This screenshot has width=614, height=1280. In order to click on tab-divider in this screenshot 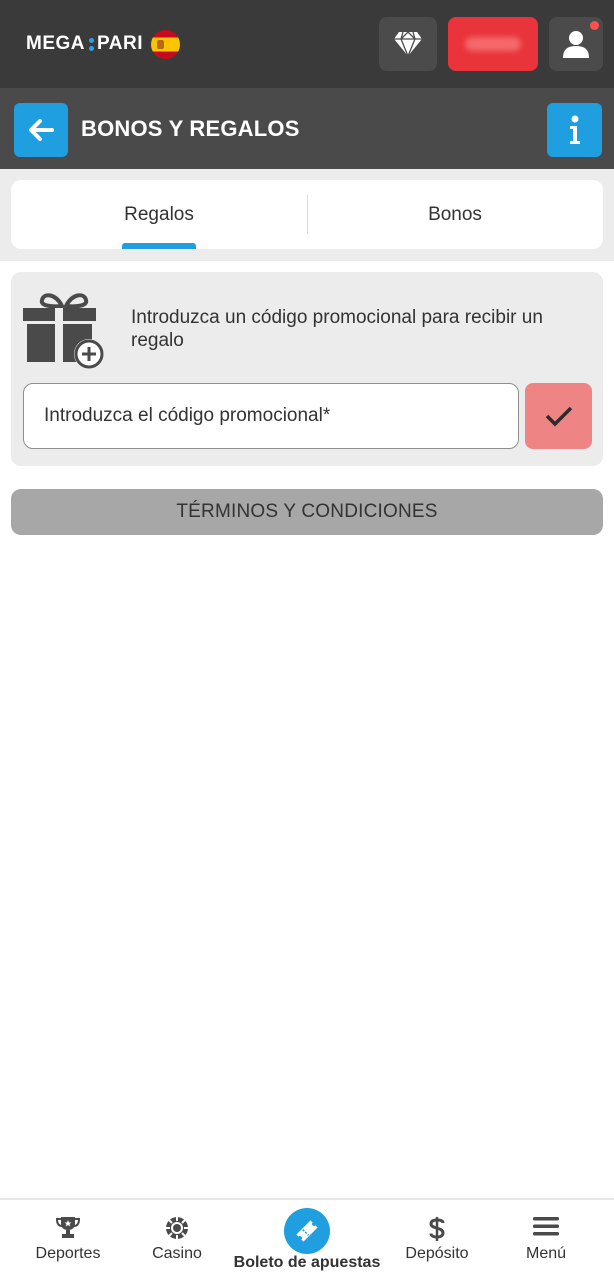, I will do `click(307, 214)`.